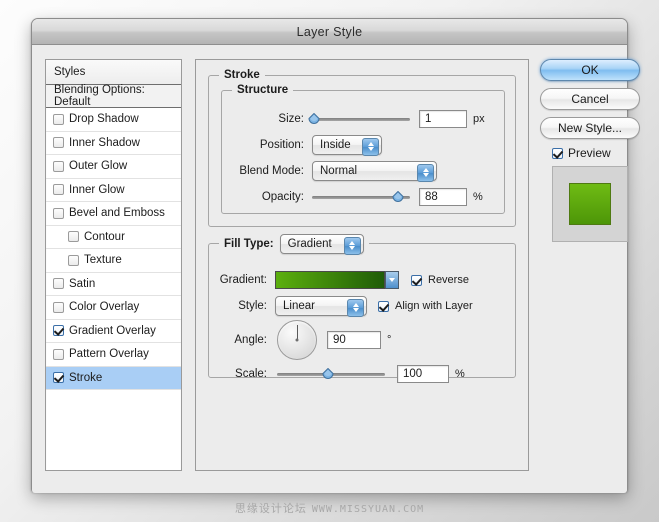 Image resolution: width=659 pixels, height=522 pixels. Describe the element at coordinates (431, 197) in the screenshot. I see `opacity-value: 88` at that location.